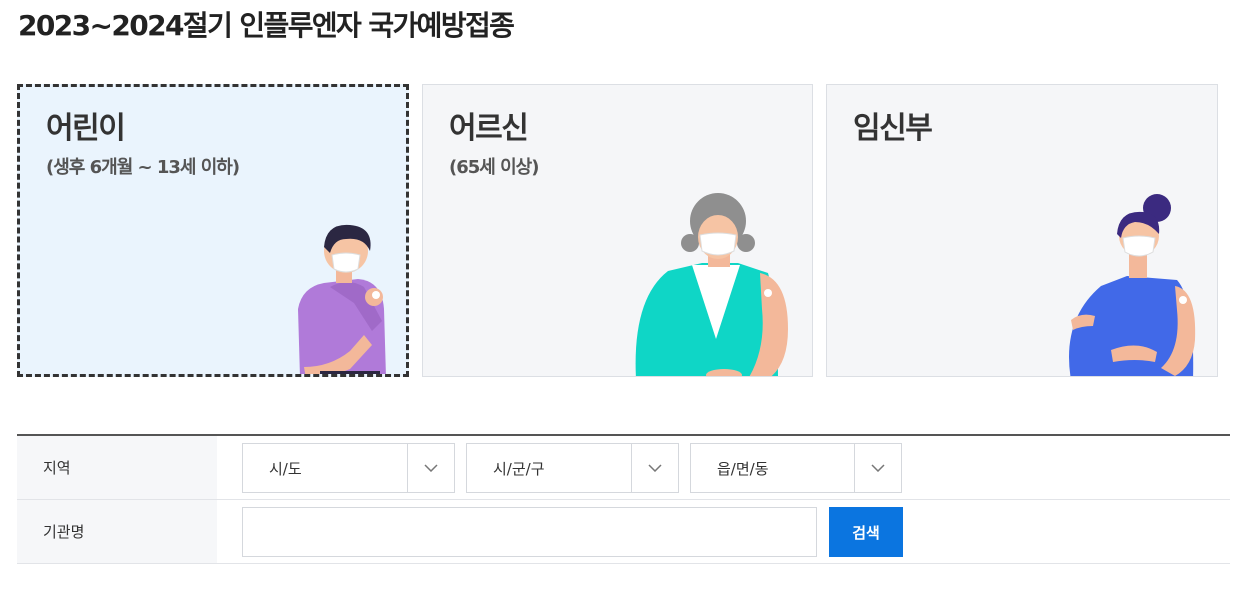  I want to click on organization-label: 기관명, so click(117, 531).